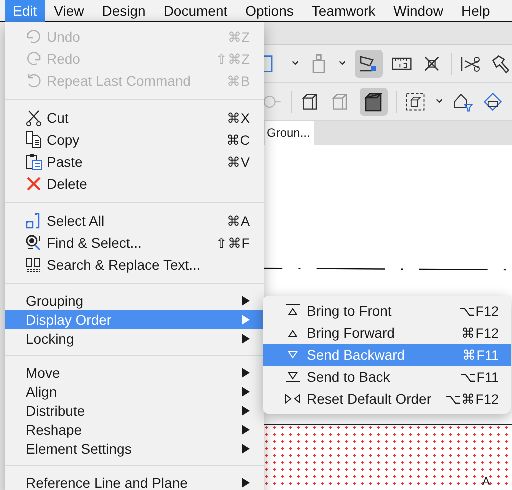 This screenshot has width=512, height=490. What do you see at coordinates (134, 184) in the screenshot?
I see `menu-item: Delete` at bounding box center [134, 184].